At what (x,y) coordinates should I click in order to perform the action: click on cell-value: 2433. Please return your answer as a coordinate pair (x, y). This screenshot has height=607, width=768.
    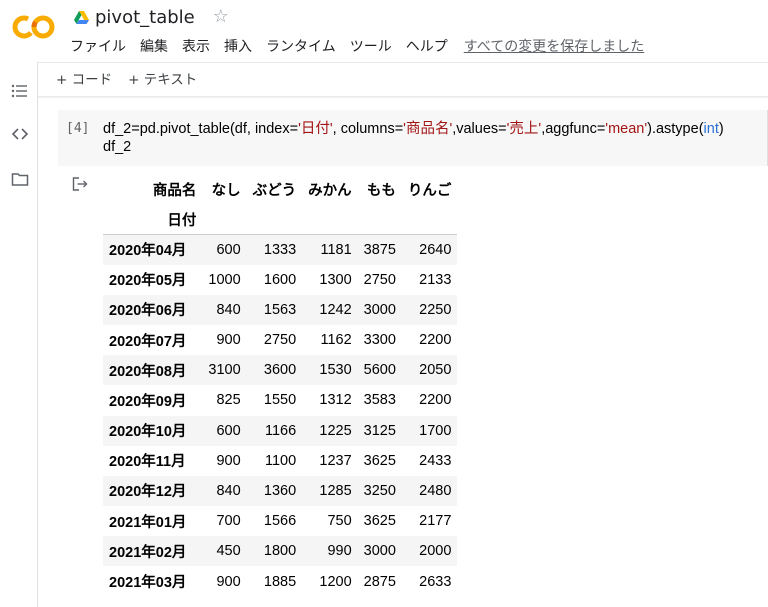
    Looking at the image, I should click on (435, 460).